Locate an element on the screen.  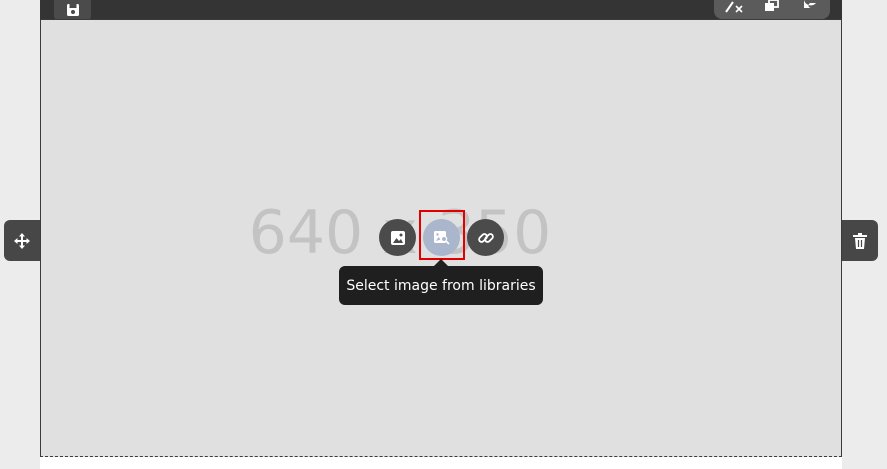
page-background is located at coordinates (441, 463).